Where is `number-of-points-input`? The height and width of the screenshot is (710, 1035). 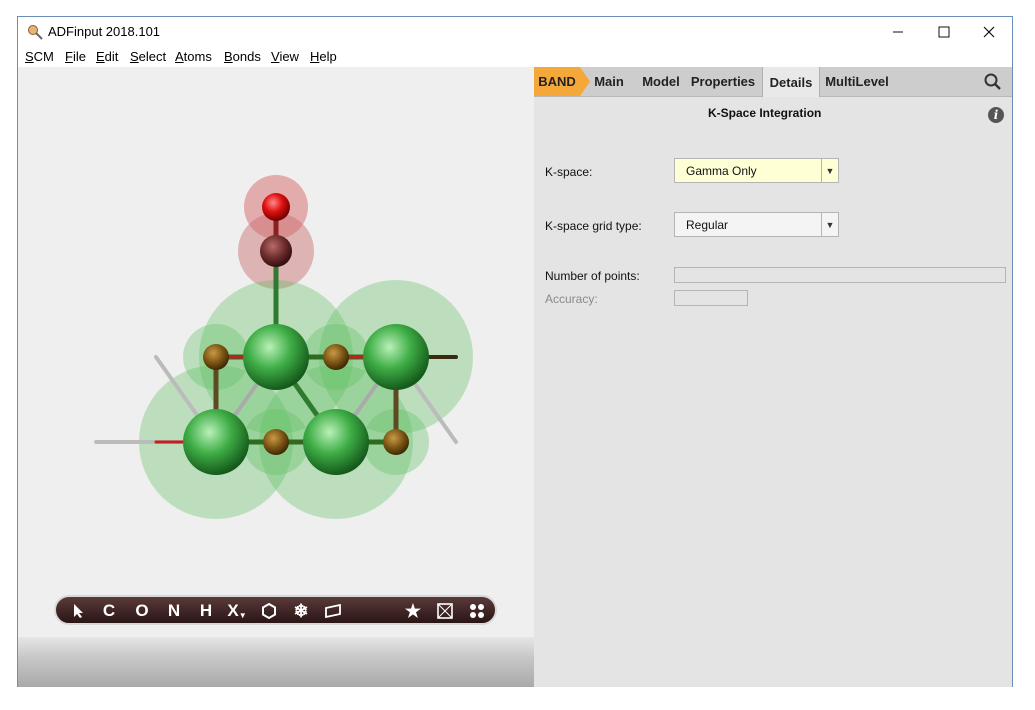
number-of-points-input is located at coordinates (840, 275).